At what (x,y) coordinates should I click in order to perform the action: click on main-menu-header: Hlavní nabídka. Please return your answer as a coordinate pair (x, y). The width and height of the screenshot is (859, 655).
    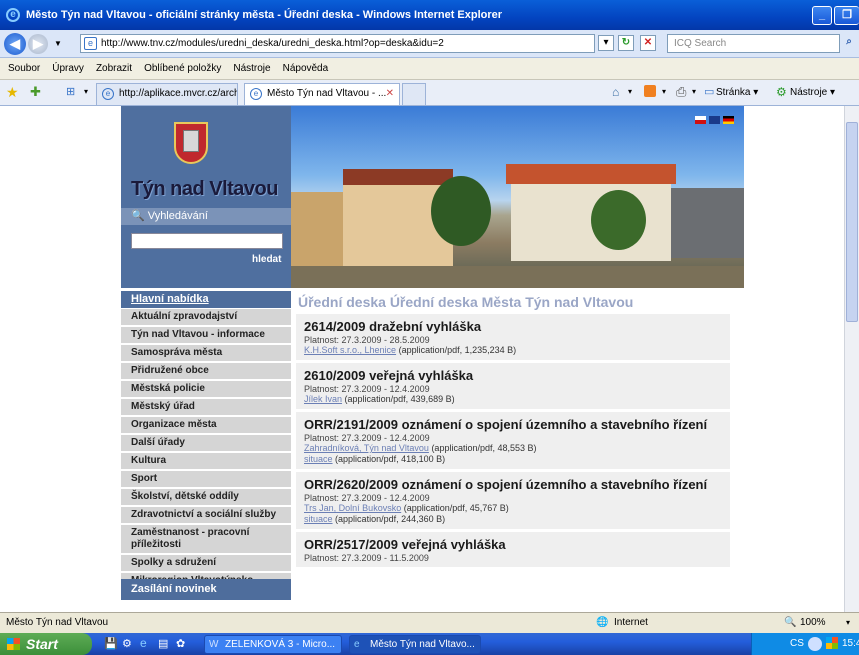
    Looking at the image, I should click on (206, 299).